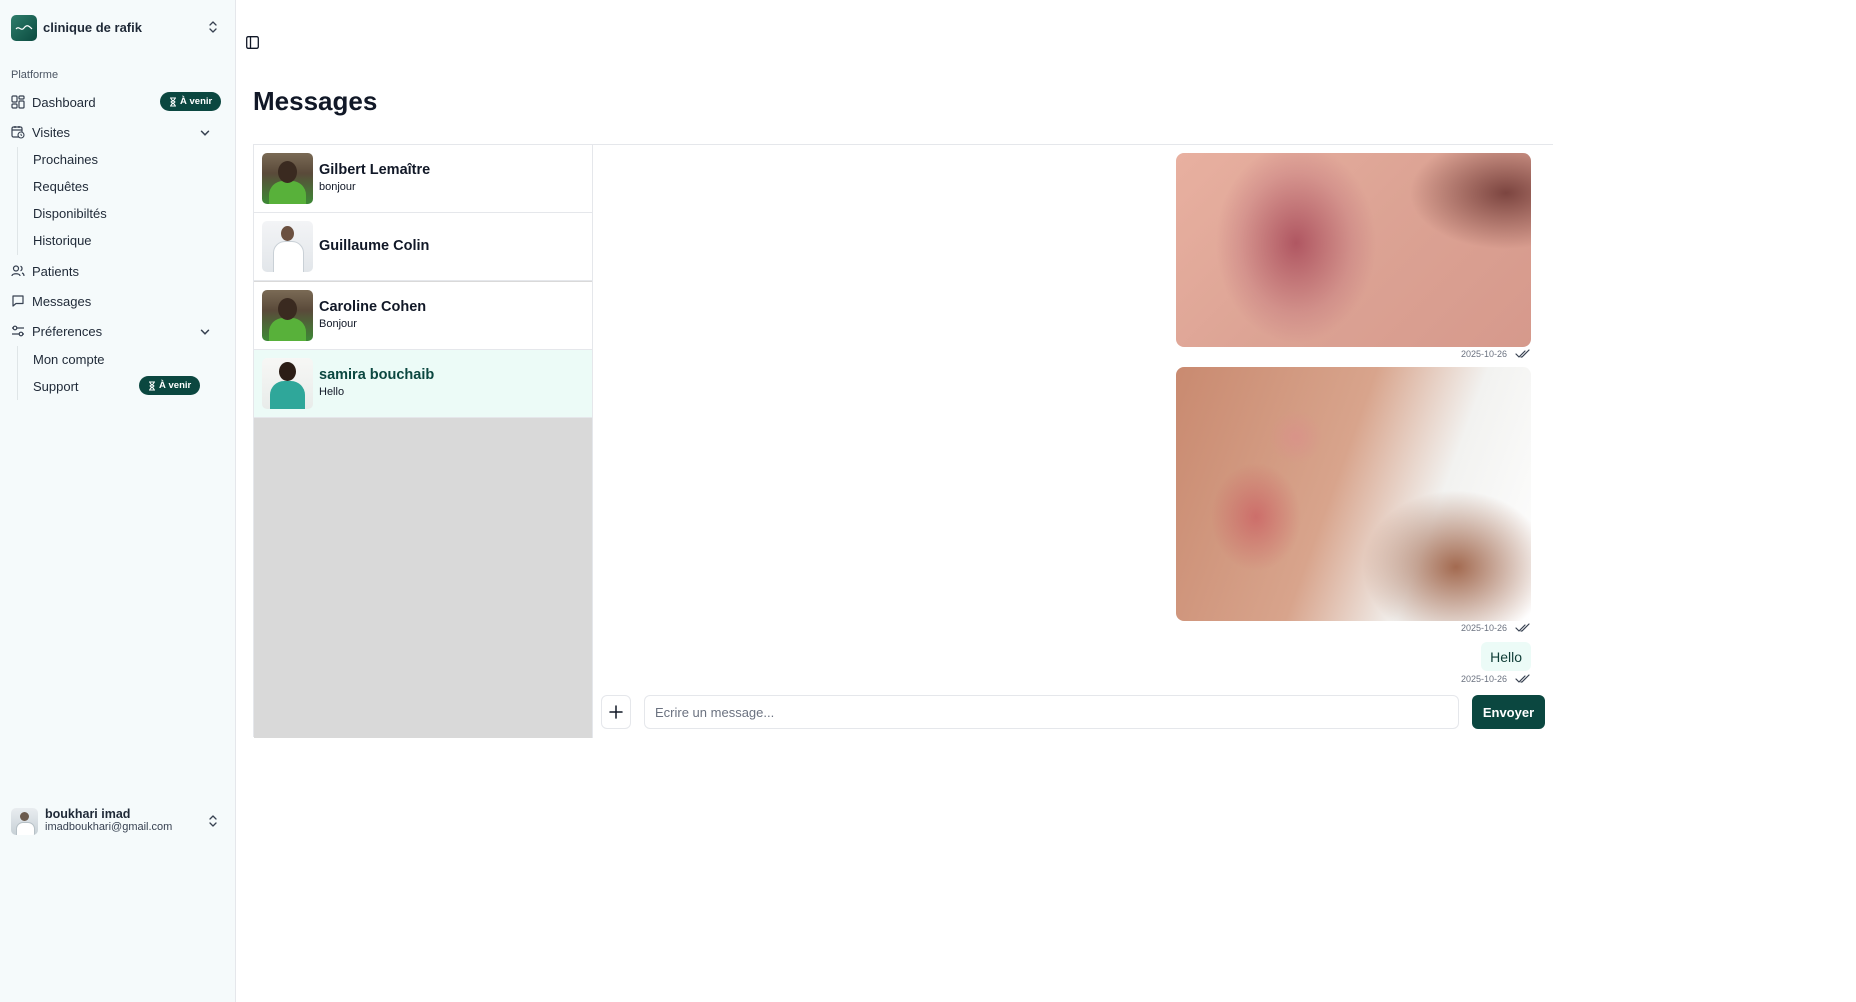 This screenshot has width=1856, height=1002. What do you see at coordinates (70, 213) in the screenshot?
I see `sub-item-disponibilites: Disponibiltés` at bounding box center [70, 213].